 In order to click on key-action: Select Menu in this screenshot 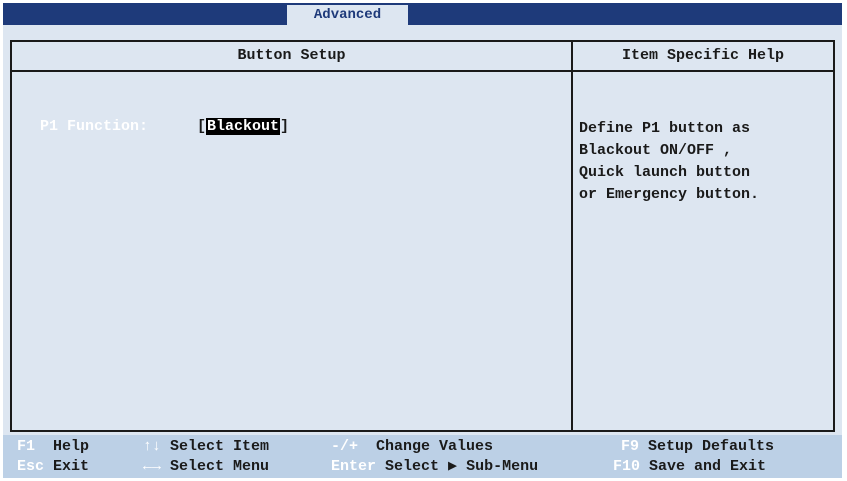, I will do `click(220, 466)`.